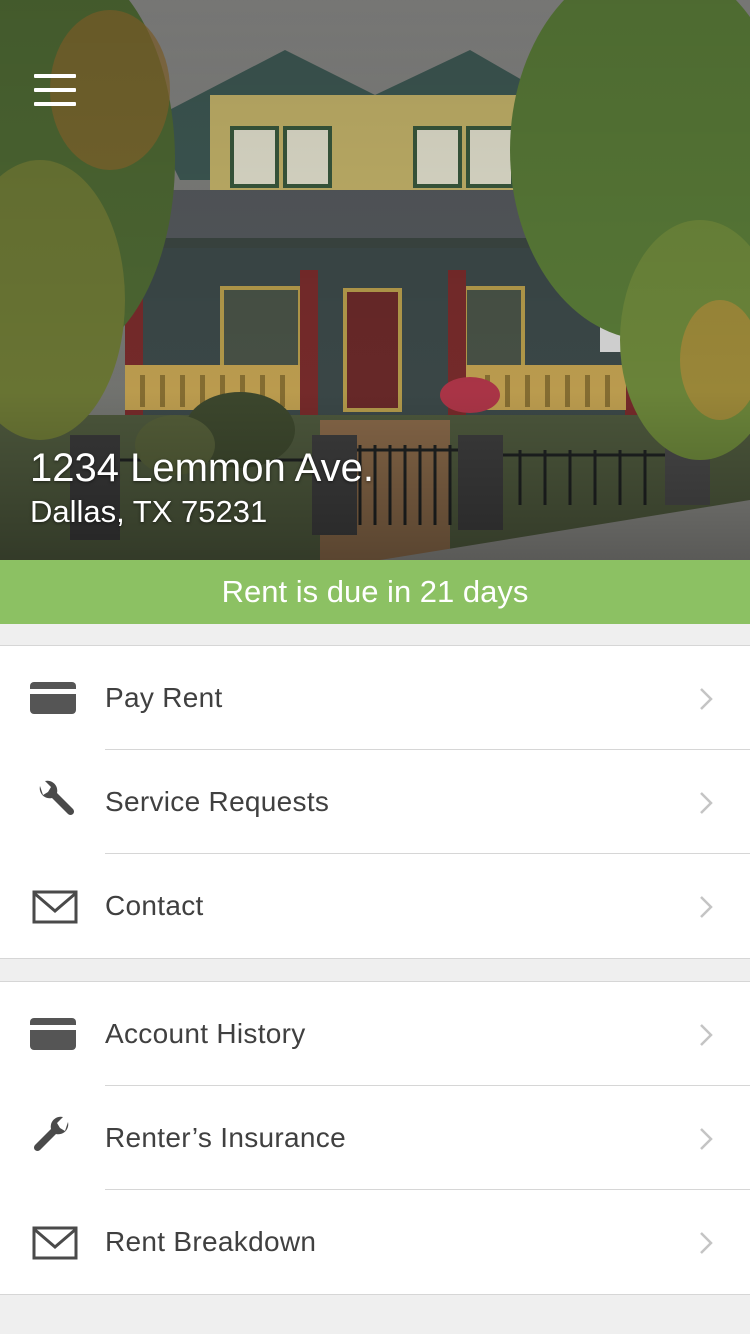 Image resolution: width=750 pixels, height=1334 pixels. I want to click on row-label: Rent Breakdown, so click(211, 1241).